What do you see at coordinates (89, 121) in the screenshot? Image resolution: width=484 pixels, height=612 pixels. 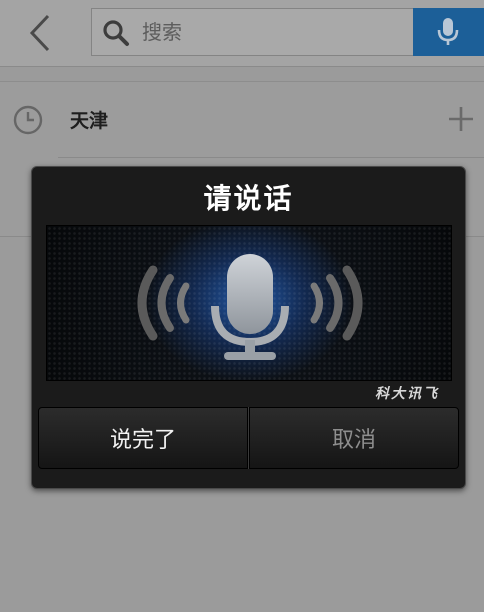 I see `history-item-label: 天津` at bounding box center [89, 121].